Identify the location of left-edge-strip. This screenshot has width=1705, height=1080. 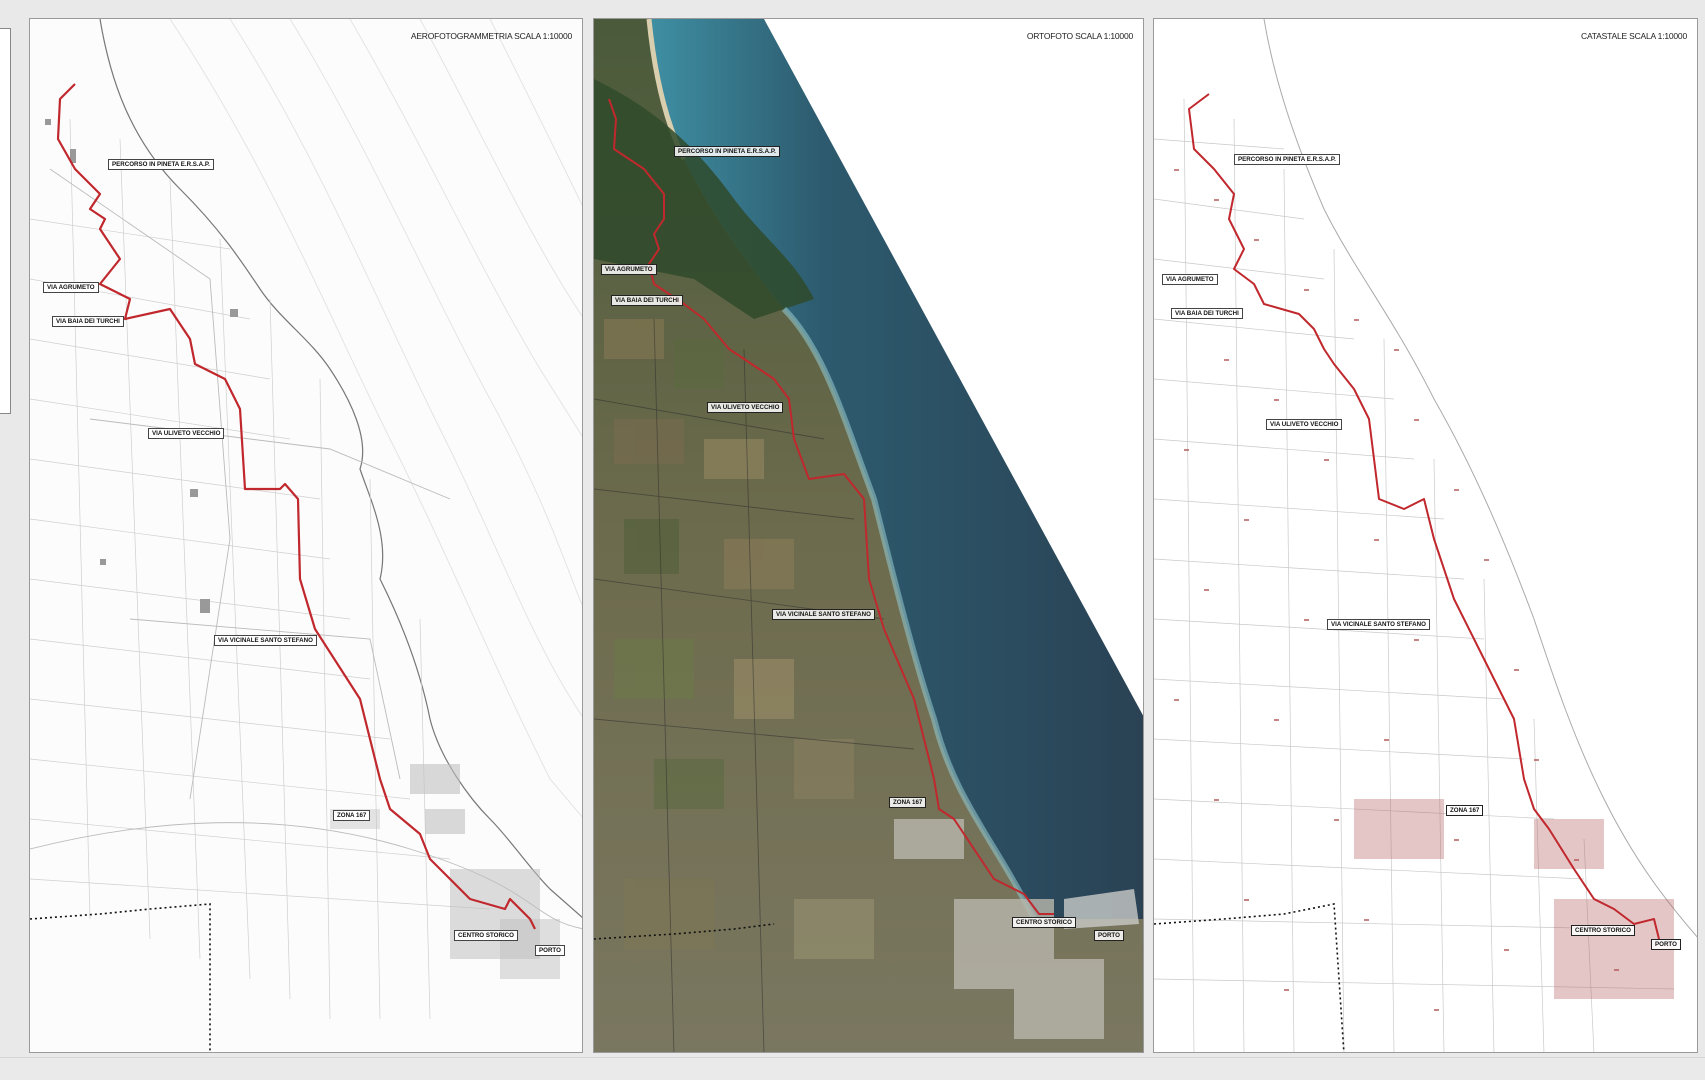
(5, 221).